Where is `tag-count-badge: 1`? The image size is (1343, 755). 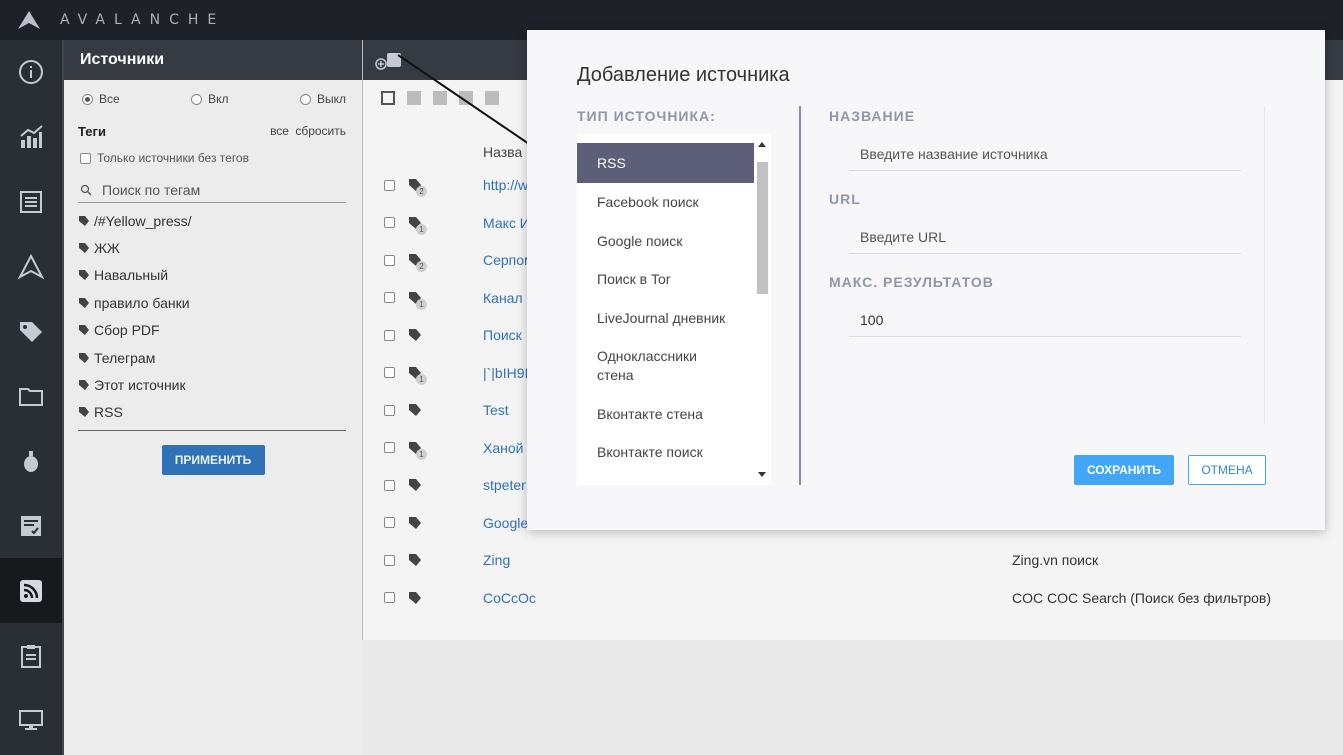
tag-count-badge: 1 is located at coordinates (421, 304).